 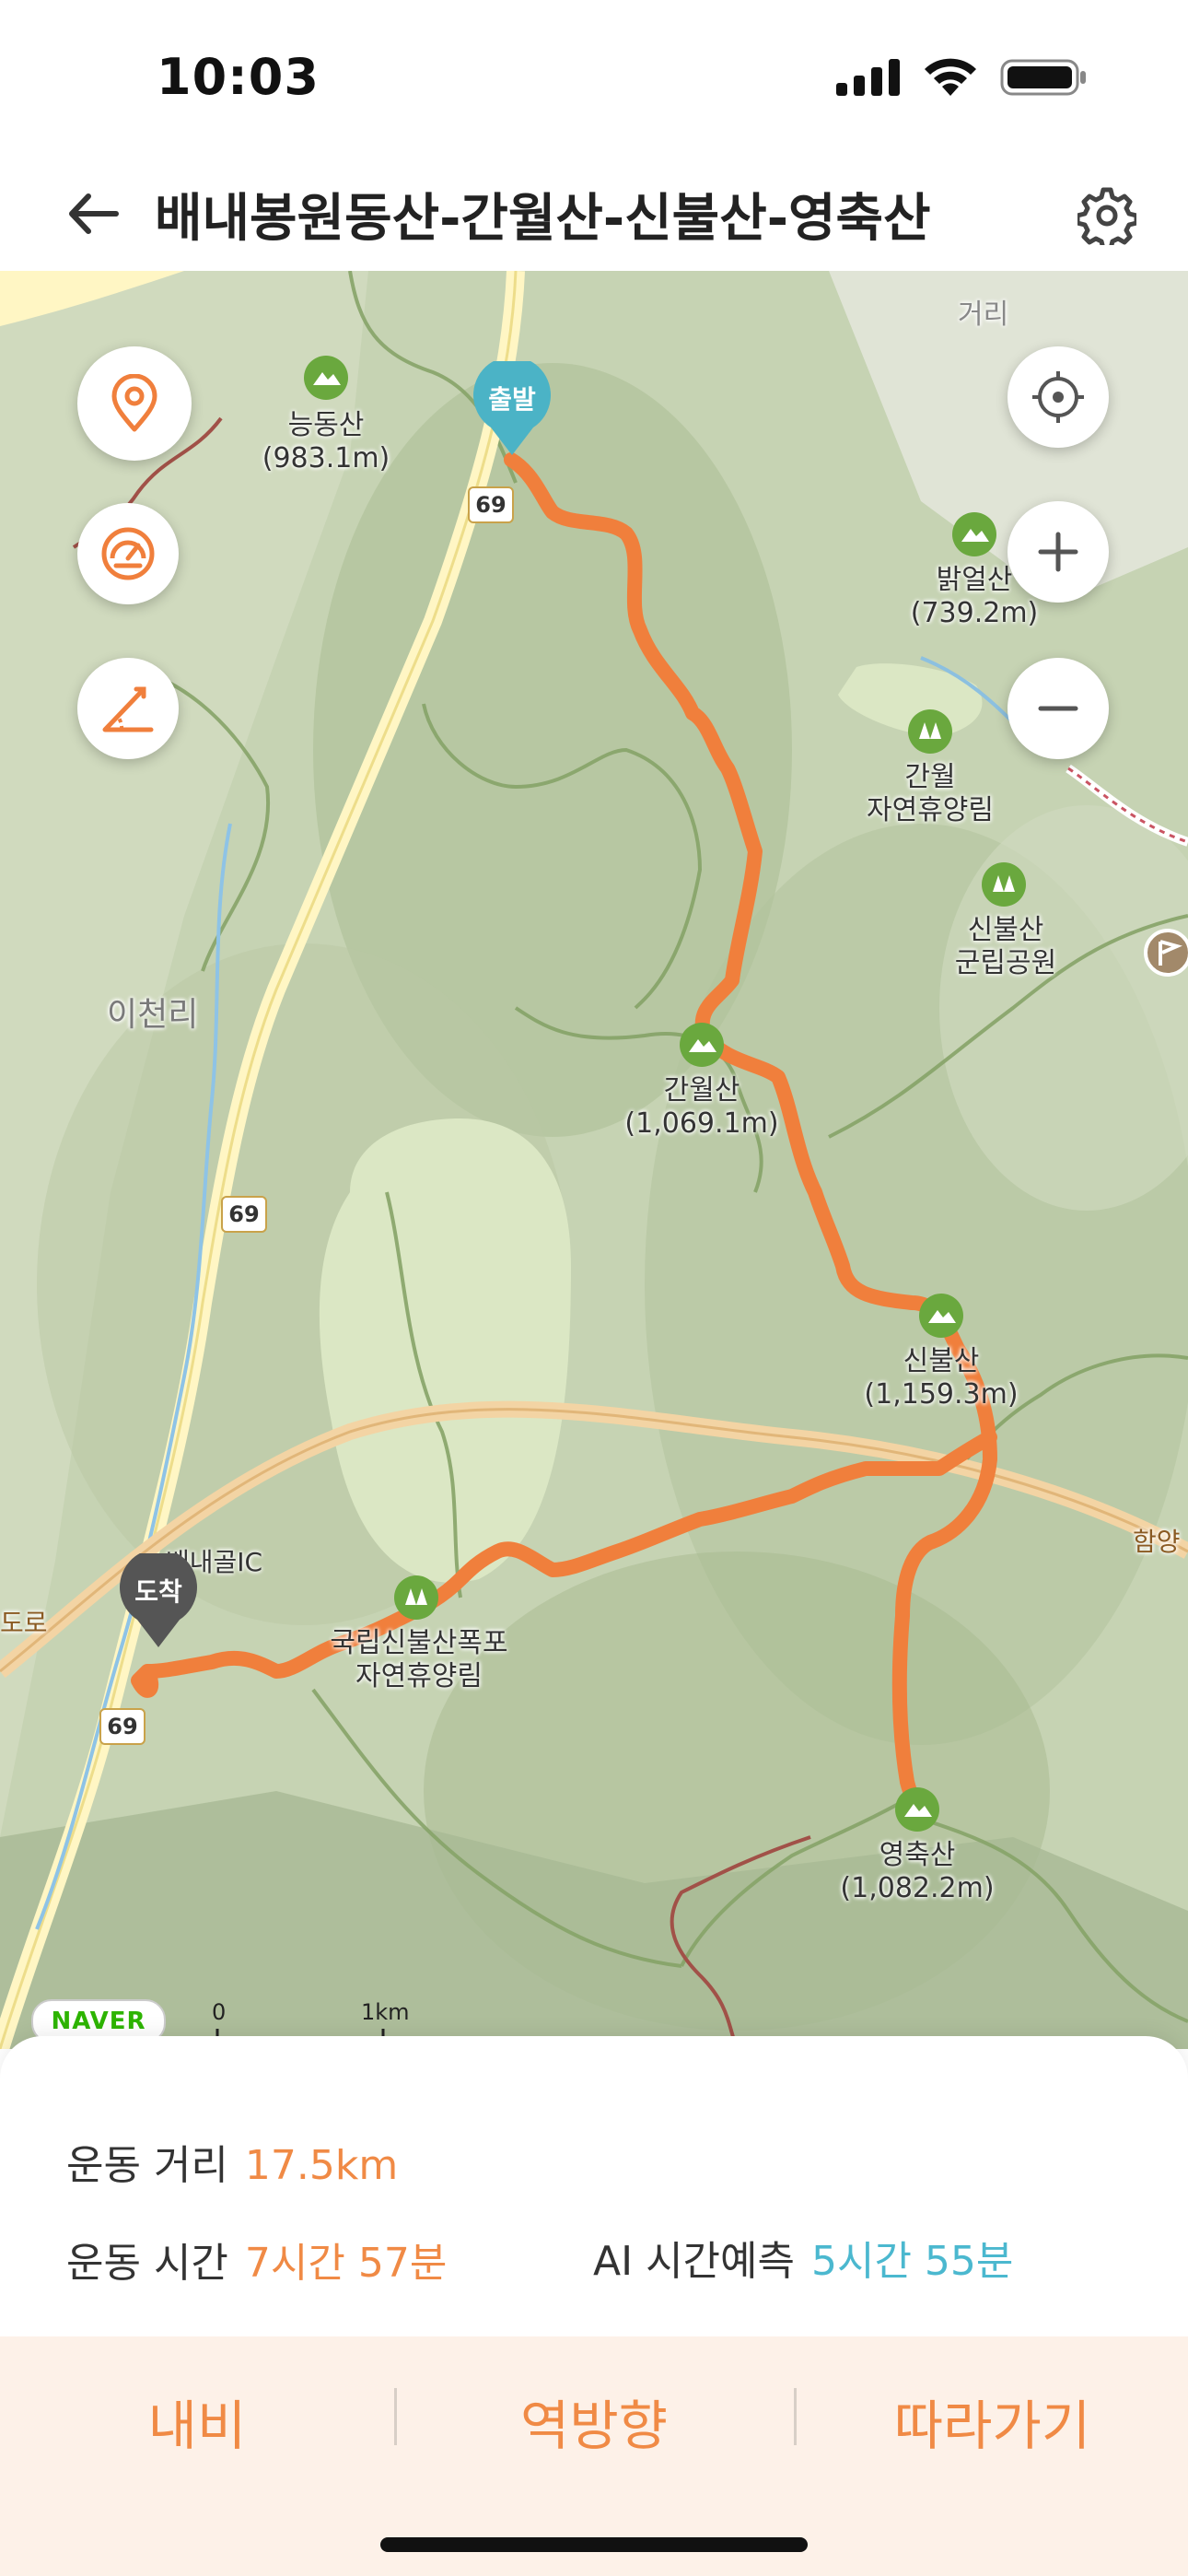 I want to click on peak-label: 영축산 (1,082.2m), so click(x=917, y=1872).